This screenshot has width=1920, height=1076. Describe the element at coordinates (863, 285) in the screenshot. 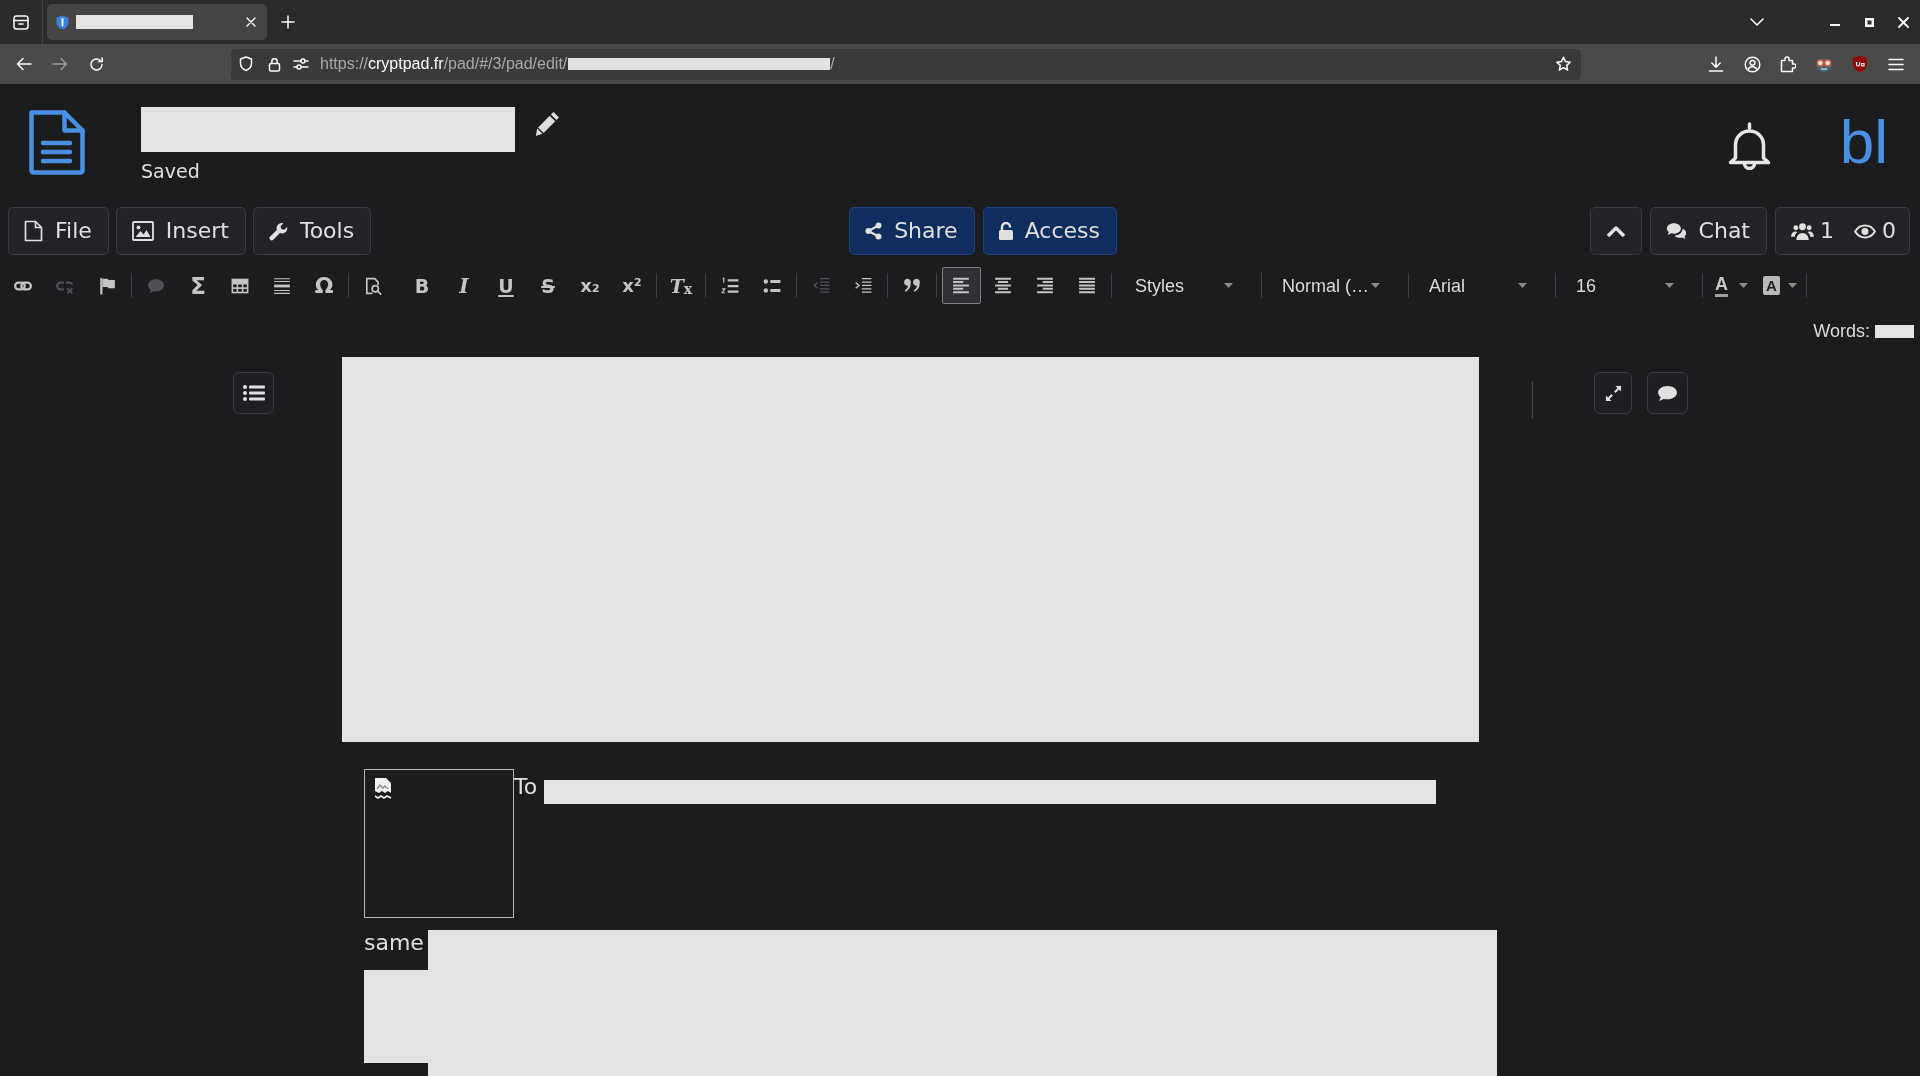

I see `indent-icon` at that location.